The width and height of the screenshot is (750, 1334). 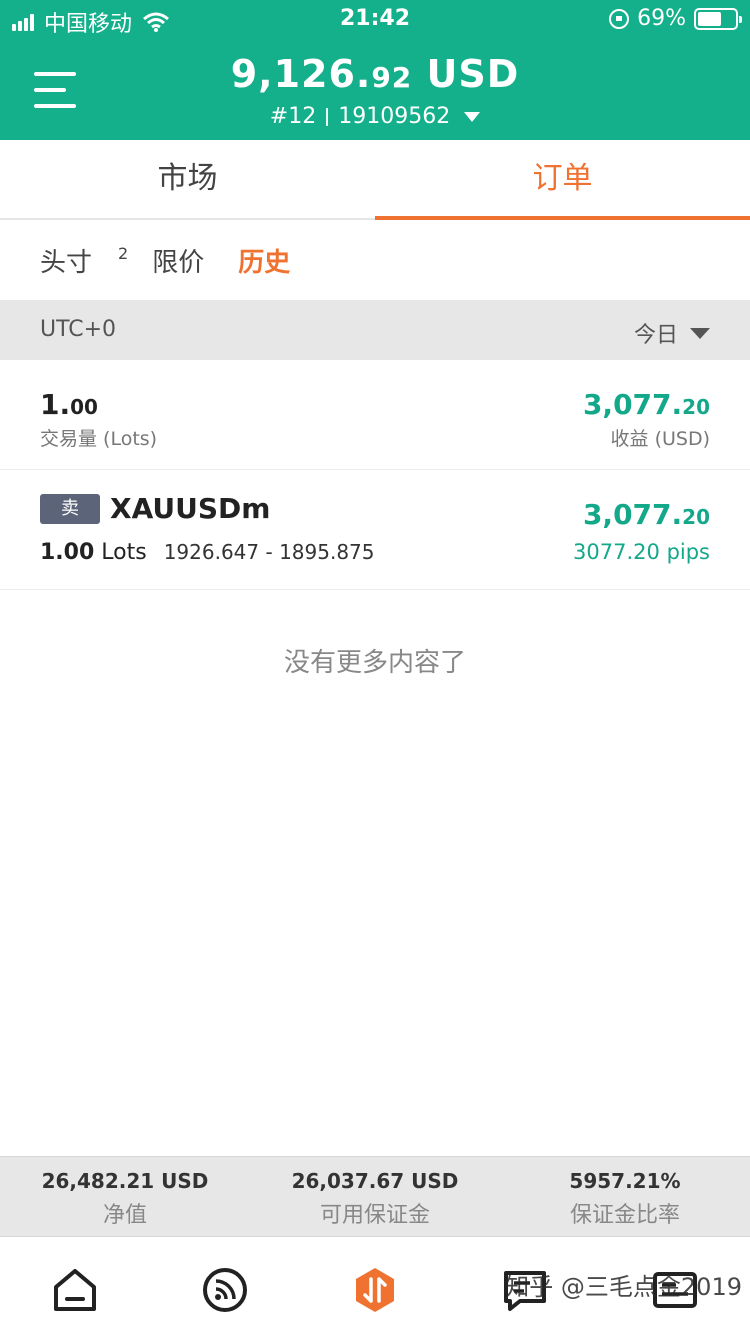 I want to click on status-right: 69%, so click(x=675, y=18).